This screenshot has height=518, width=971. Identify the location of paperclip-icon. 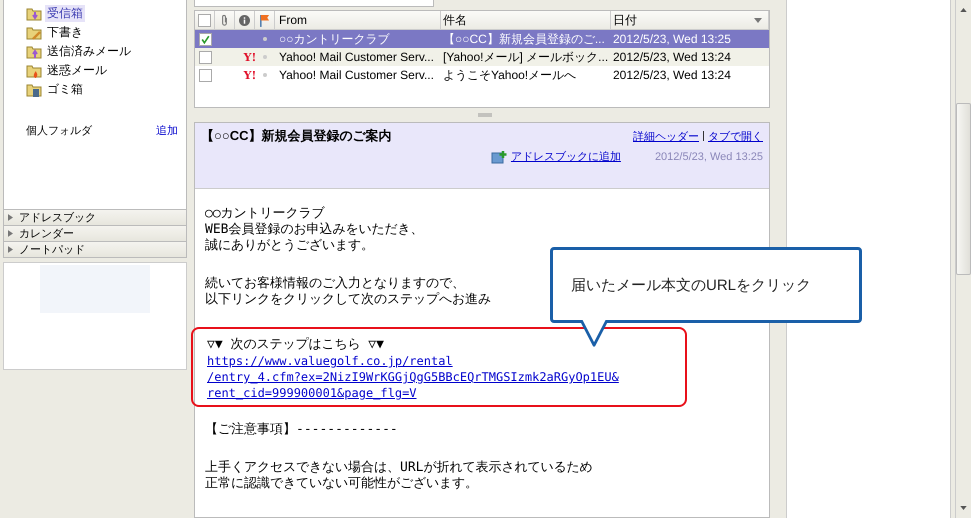
(224, 20).